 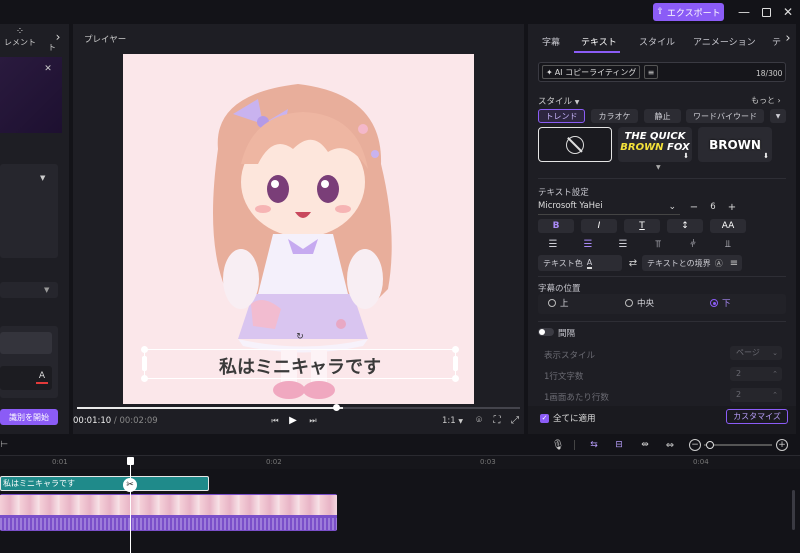 What do you see at coordinates (756, 395) in the screenshot?
I see `lines-per-screen-input: 2 ⌃` at bounding box center [756, 395].